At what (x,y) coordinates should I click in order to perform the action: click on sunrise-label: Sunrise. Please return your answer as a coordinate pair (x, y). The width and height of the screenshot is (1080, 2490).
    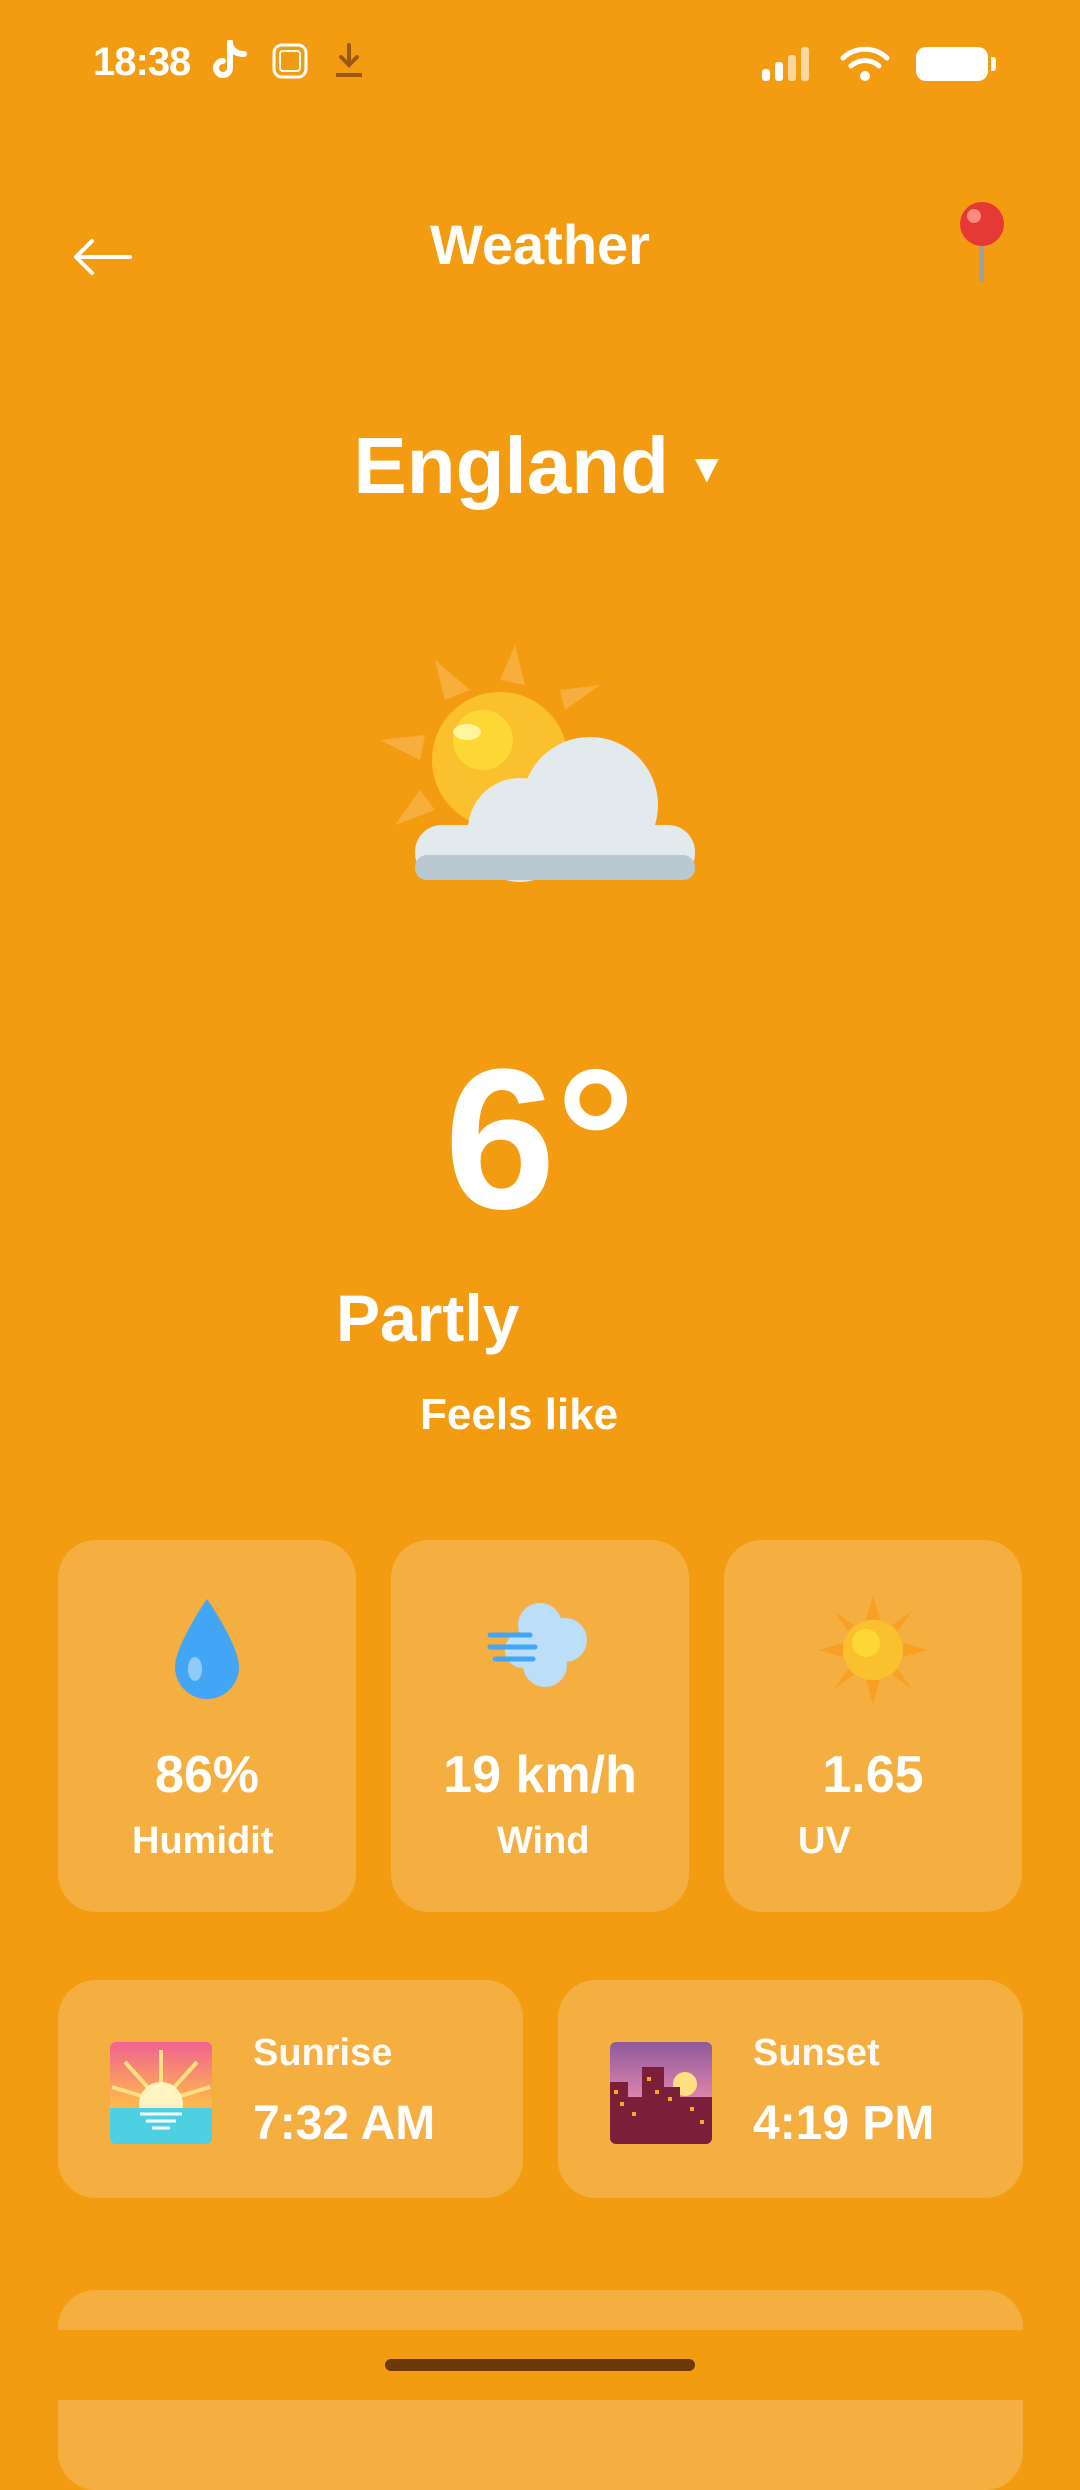
    Looking at the image, I should click on (323, 2053).